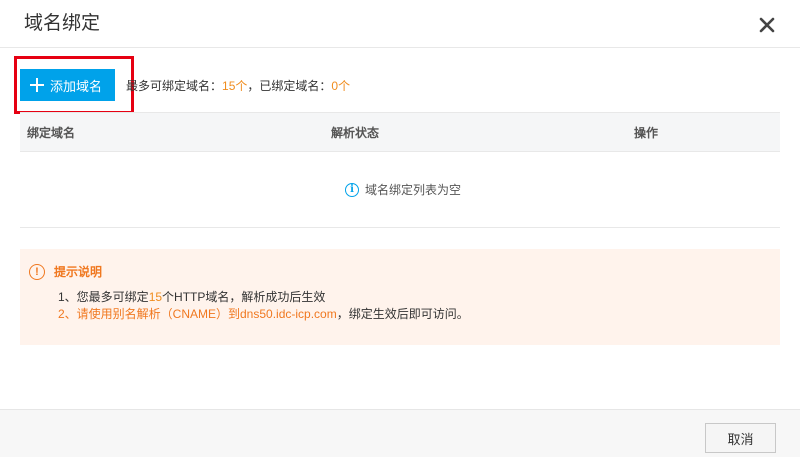 Image resolution: width=800 pixels, height=457 pixels. What do you see at coordinates (244, 297) in the screenshot?
I see `tip-1-text-end: 个HTTP域名，解析成功后生效` at bounding box center [244, 297].